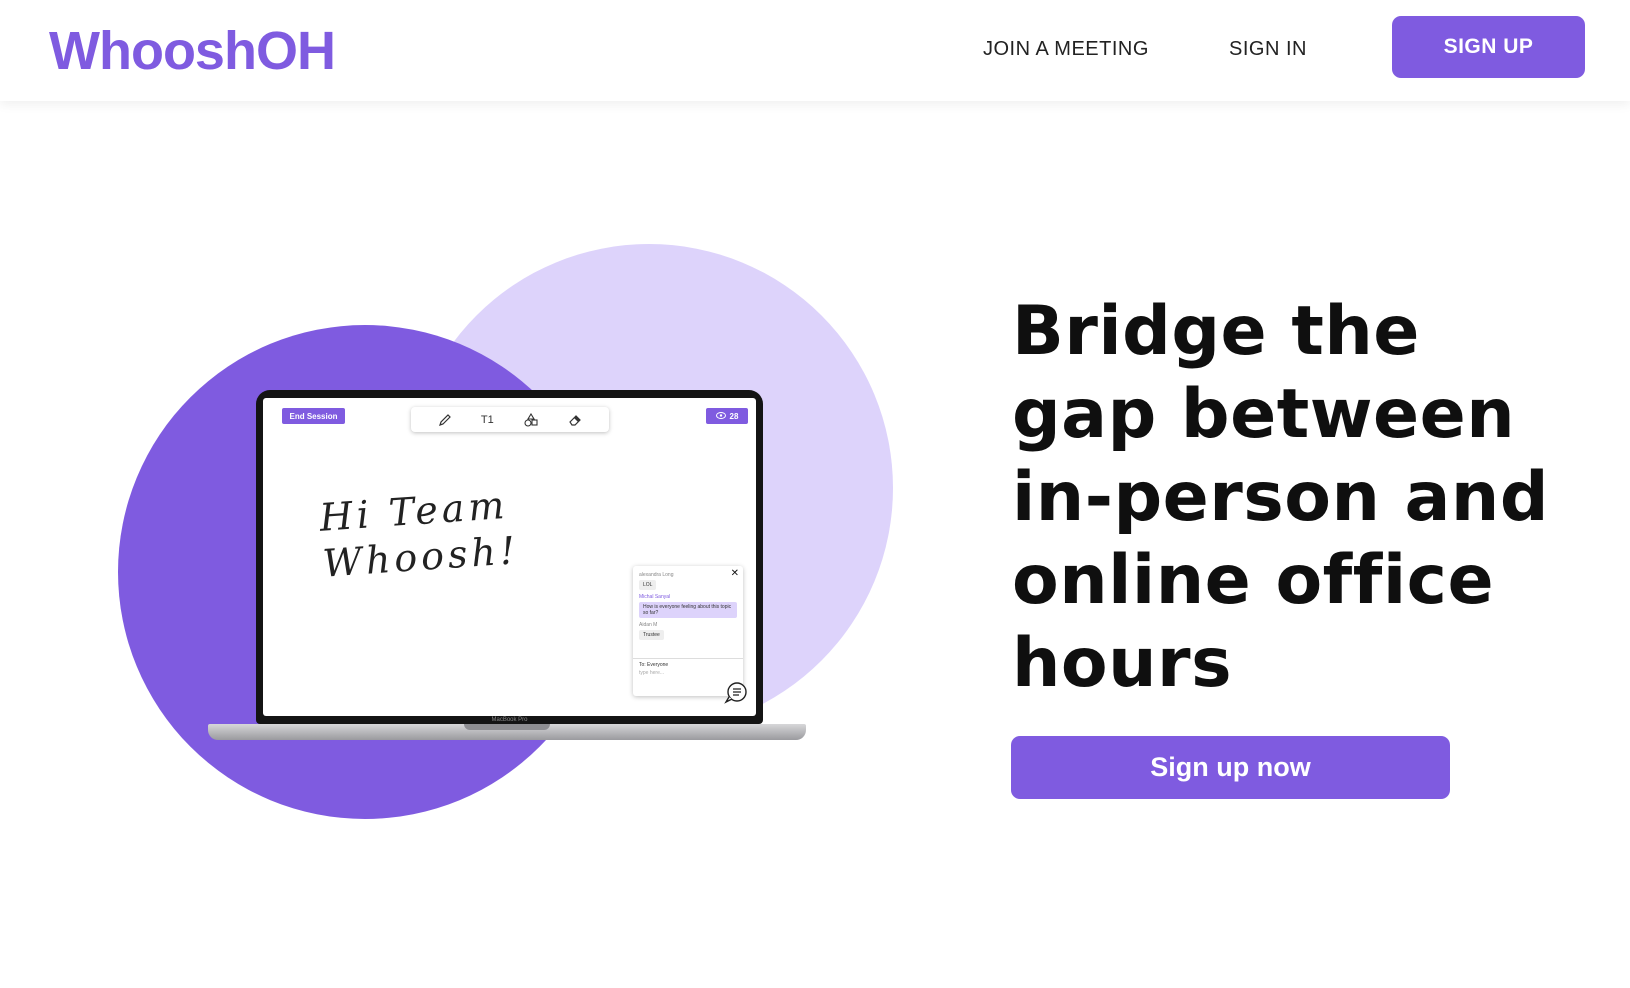  I want to click on viewer-count: 28, so click(734, 416).